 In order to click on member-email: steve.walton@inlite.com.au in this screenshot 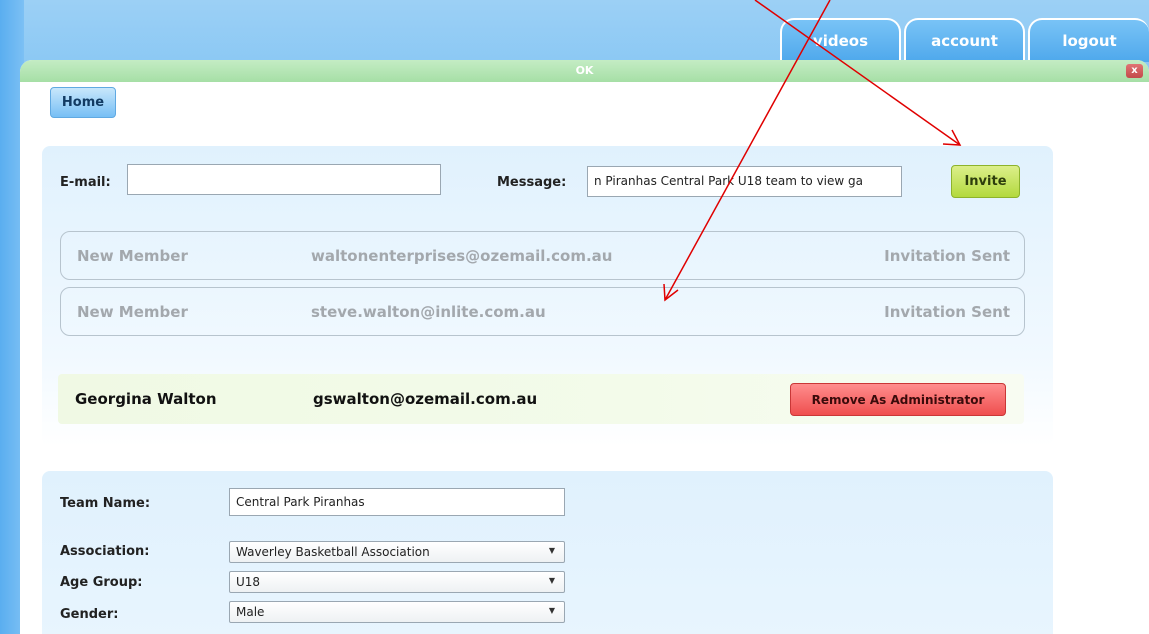, I will do `click(428, 312)`.